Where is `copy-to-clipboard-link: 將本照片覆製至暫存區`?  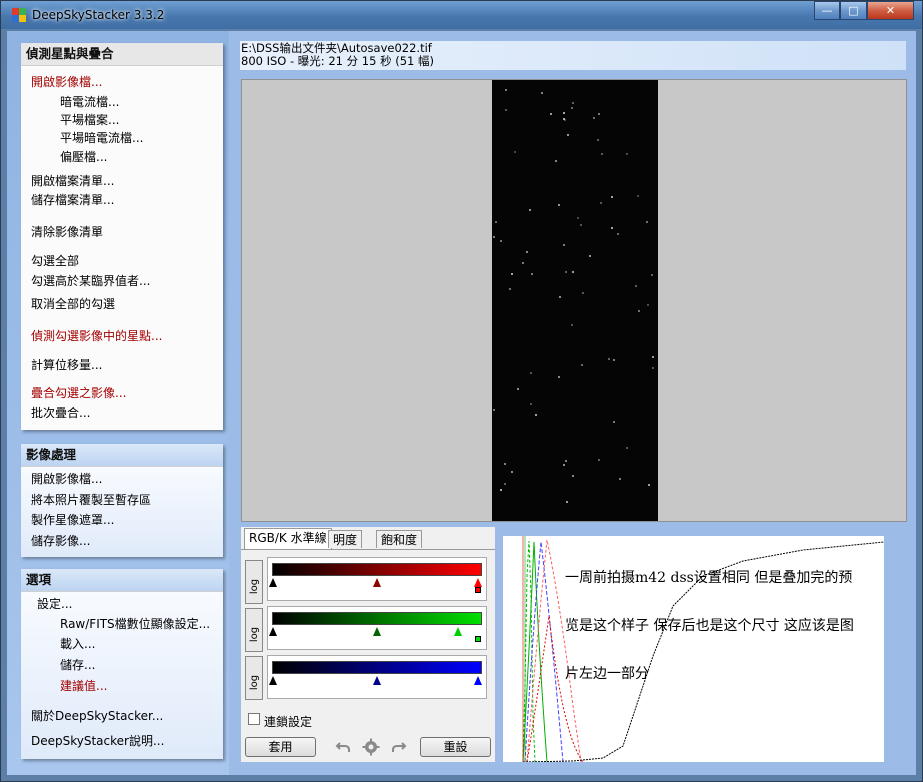 copy-to-clipboard-link: 將本照片覆製至暫存區 is located at coordinates (91, 499).